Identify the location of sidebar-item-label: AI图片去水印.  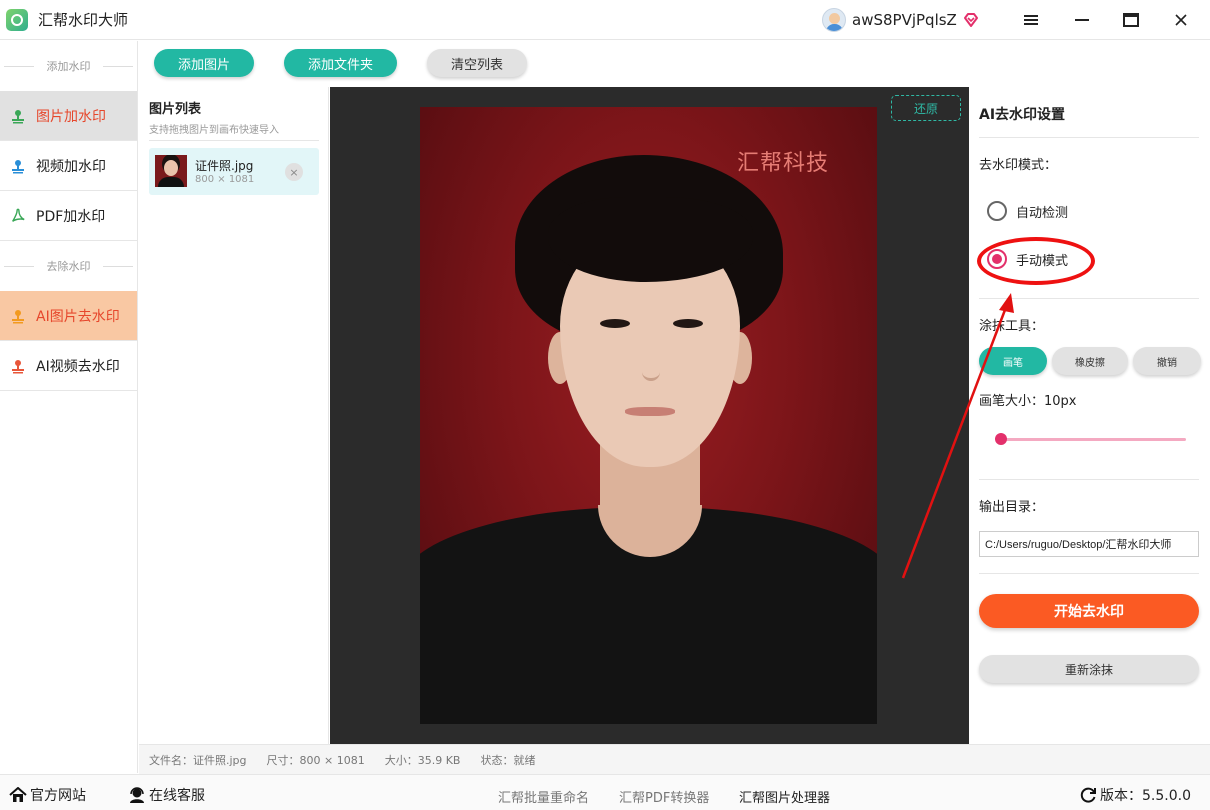
(78, 316).